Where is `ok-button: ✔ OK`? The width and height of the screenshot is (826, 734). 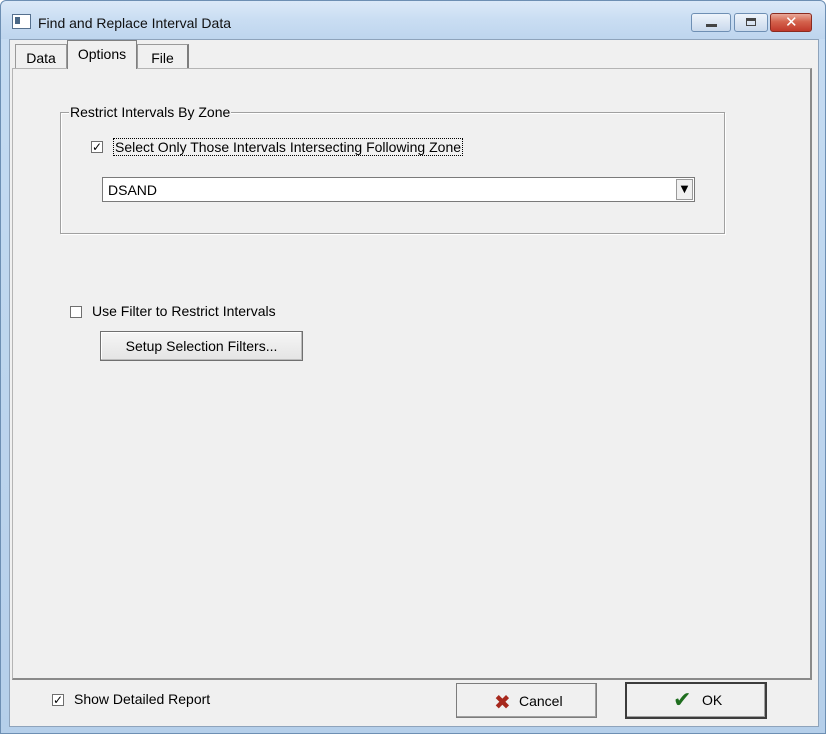 ok-button: ✔ OK is located at coordinates (696, 700).